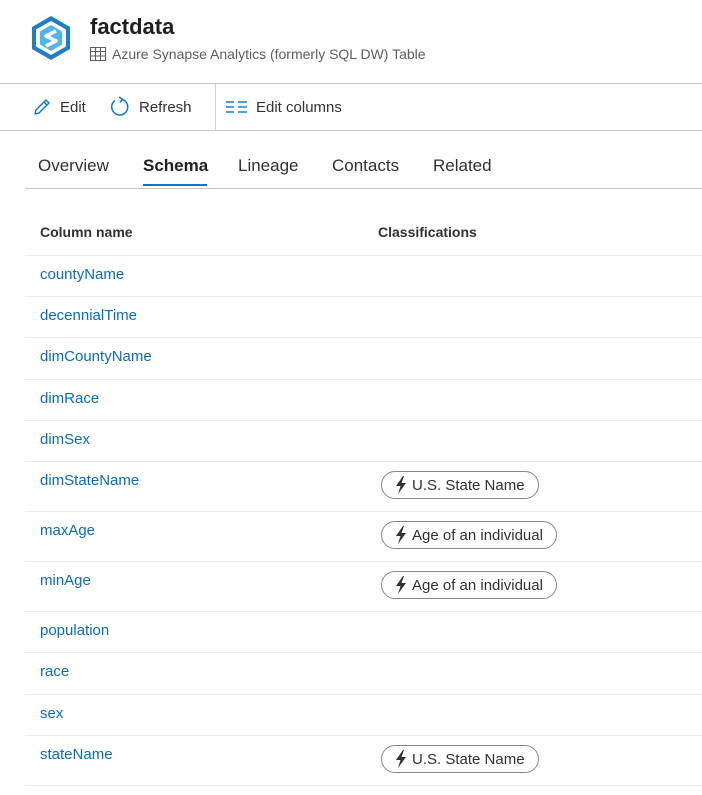 The width and height of the screenshot is (702, 795). What do you see at coordinates (175, 185) in the screenshot?
I see `active-tab-indicator` at bounding box center [175, 185].